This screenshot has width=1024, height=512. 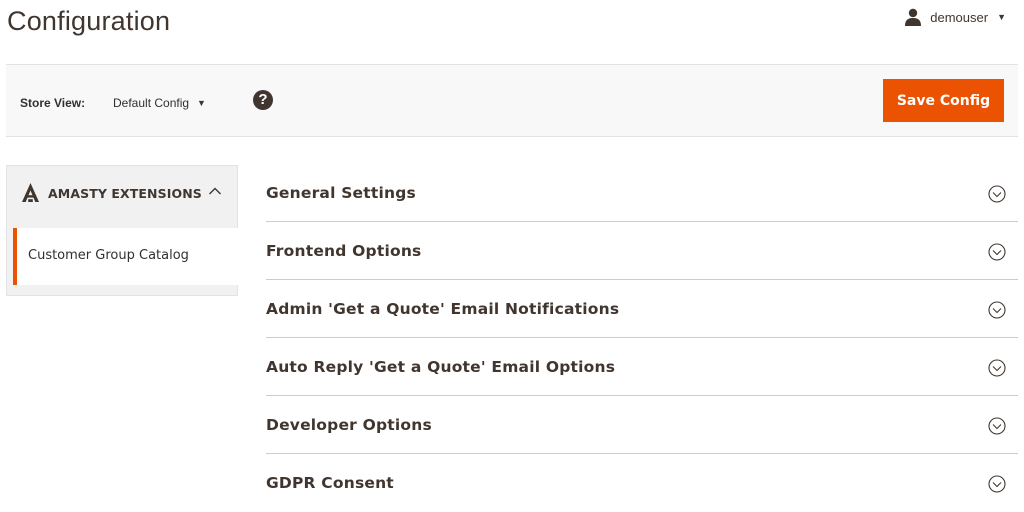 I want to click on section-title: Admin 'Get a Quote' Email Notifications, so click(x=443, y=309).